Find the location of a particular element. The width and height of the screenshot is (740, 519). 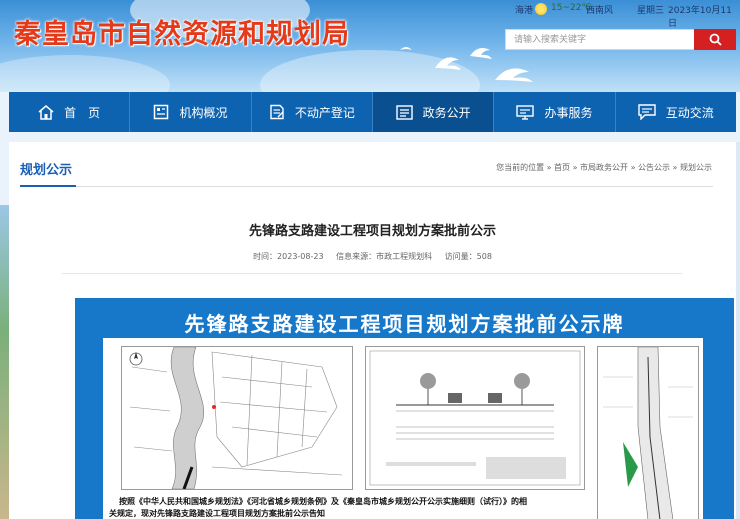

nav-item-government-affairs: 政务公开 is located at coordinates (433, 112).